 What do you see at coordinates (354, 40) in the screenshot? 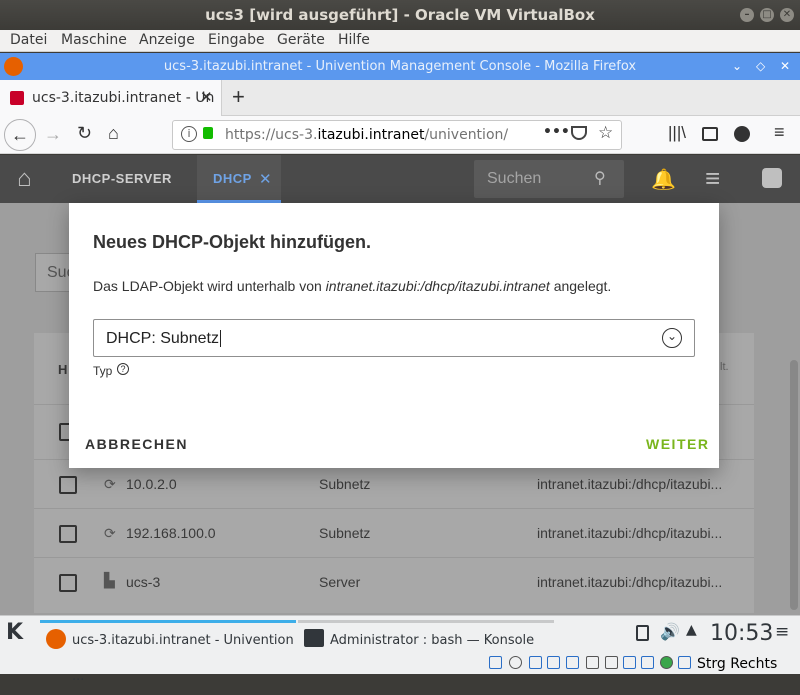
I see `menu-hilfe: Hilfe` at bounding box center [354, 40].